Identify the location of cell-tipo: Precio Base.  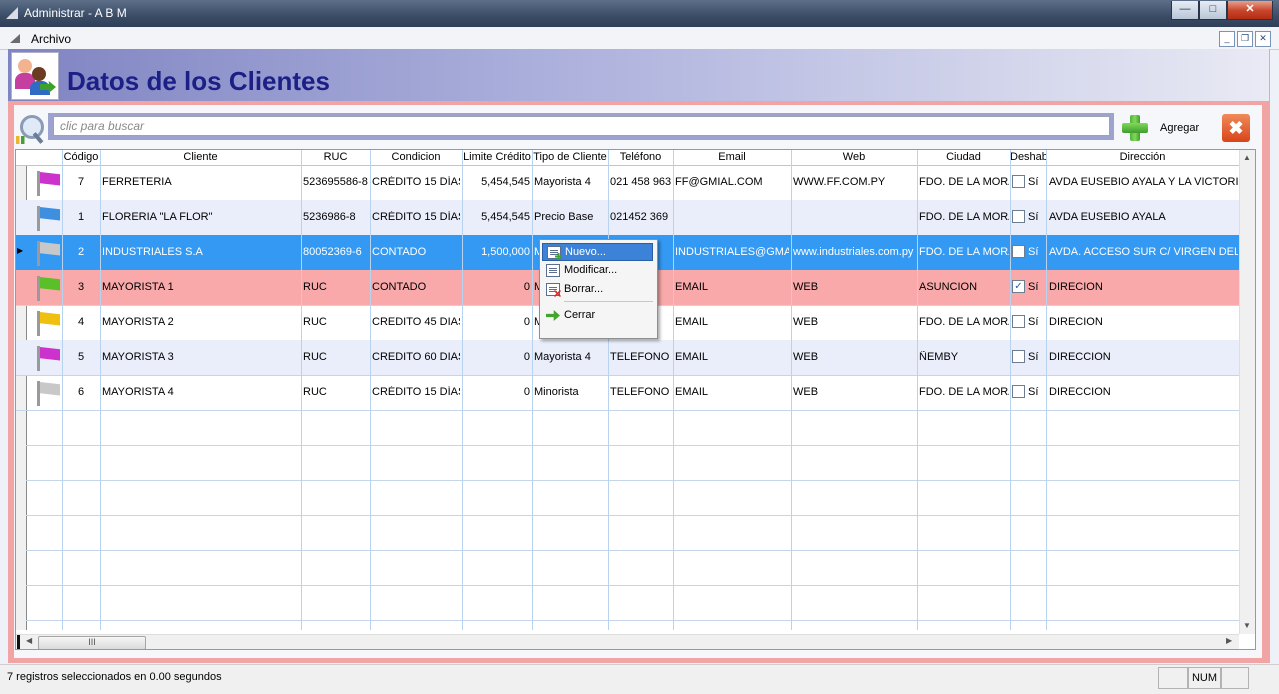
(570, 217).